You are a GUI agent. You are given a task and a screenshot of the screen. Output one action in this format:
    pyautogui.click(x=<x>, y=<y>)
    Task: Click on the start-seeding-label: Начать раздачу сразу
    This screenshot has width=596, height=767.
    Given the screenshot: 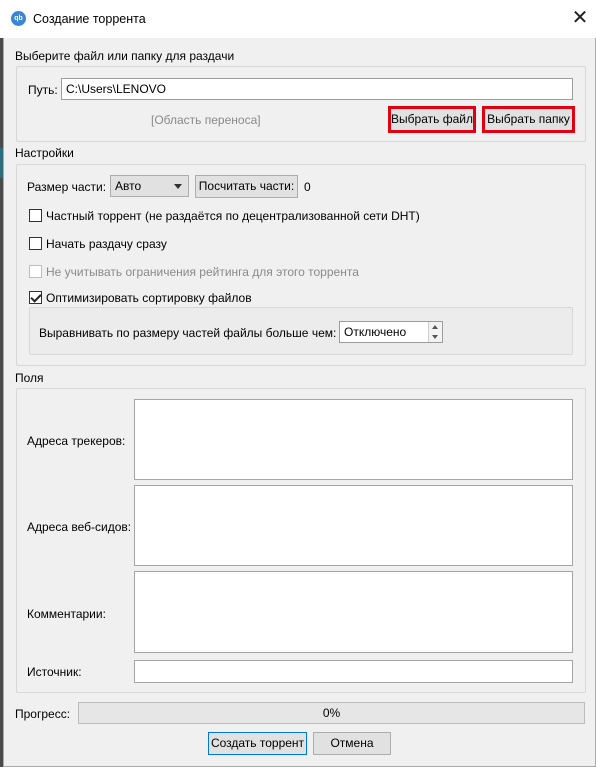 What is the action you would take?
    pyautogui.click(x=106, y=244)
    